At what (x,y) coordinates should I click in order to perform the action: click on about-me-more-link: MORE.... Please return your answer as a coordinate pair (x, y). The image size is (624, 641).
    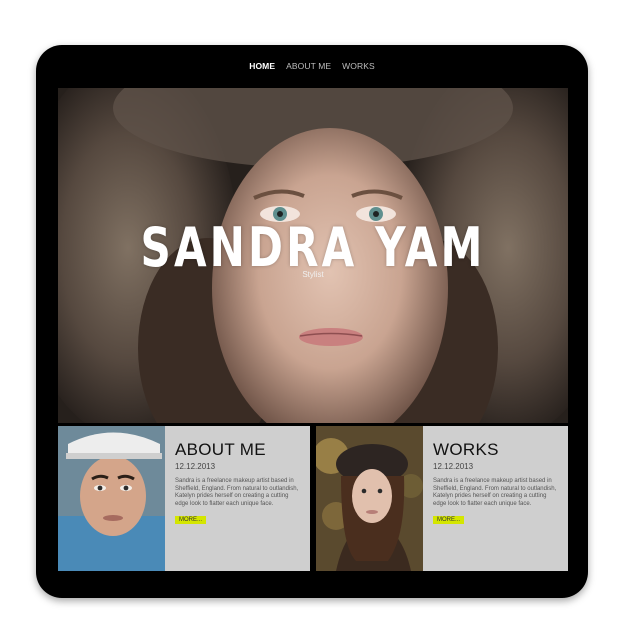
    Looking at the image, I should click on (191, 520).